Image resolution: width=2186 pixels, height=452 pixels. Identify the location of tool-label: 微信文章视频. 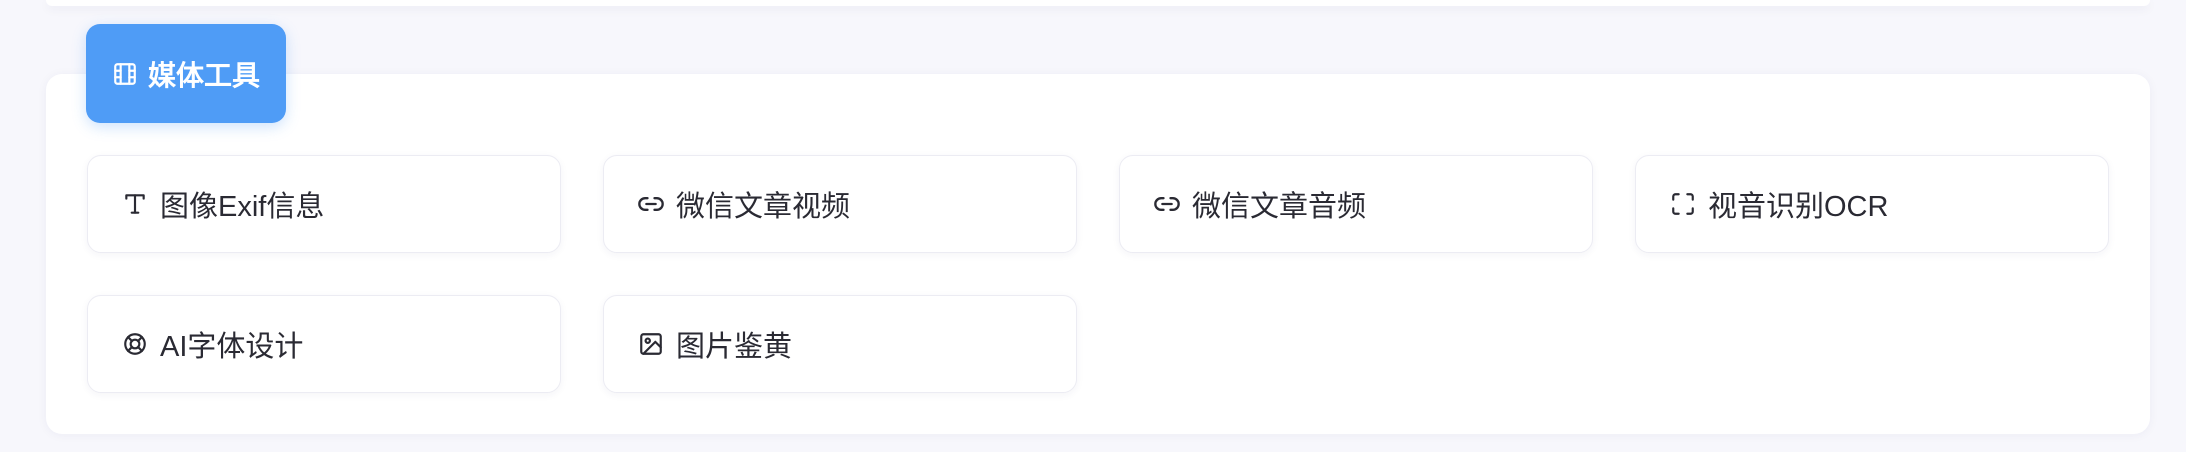
(763, 207).